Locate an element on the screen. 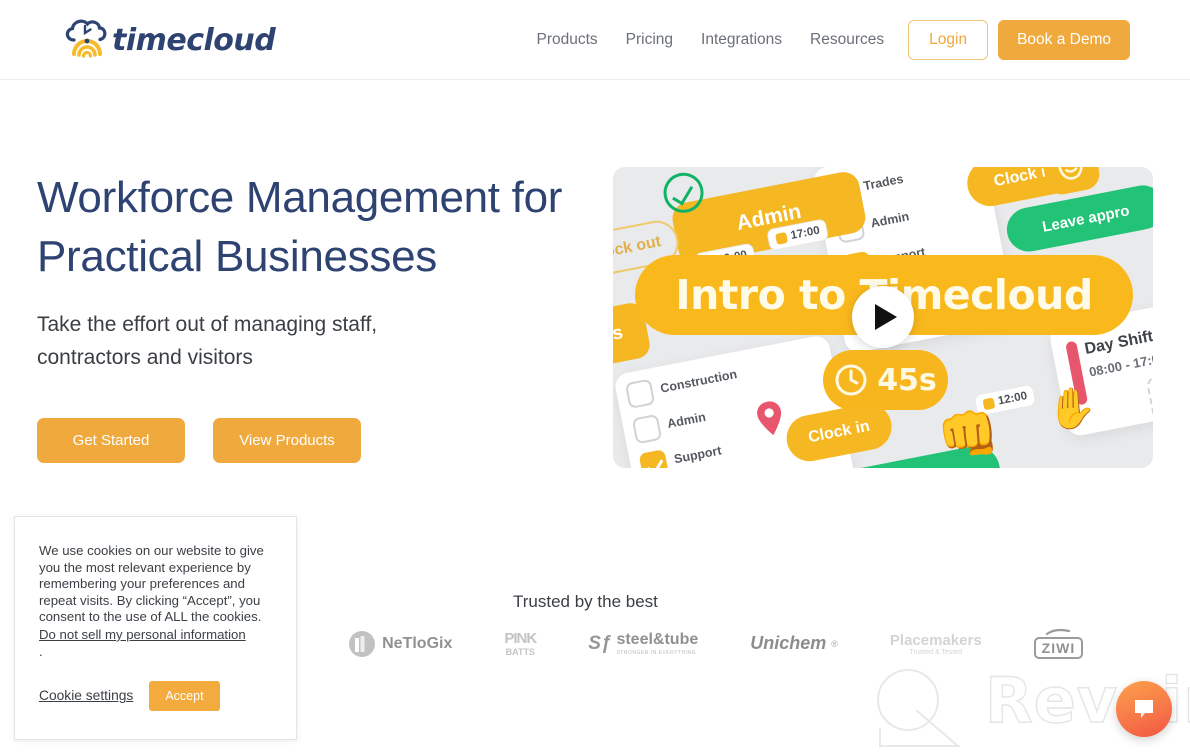 The image size is (1190, 753). hero-cta-group: Get Started View Products is located at coordinates (309, 440).